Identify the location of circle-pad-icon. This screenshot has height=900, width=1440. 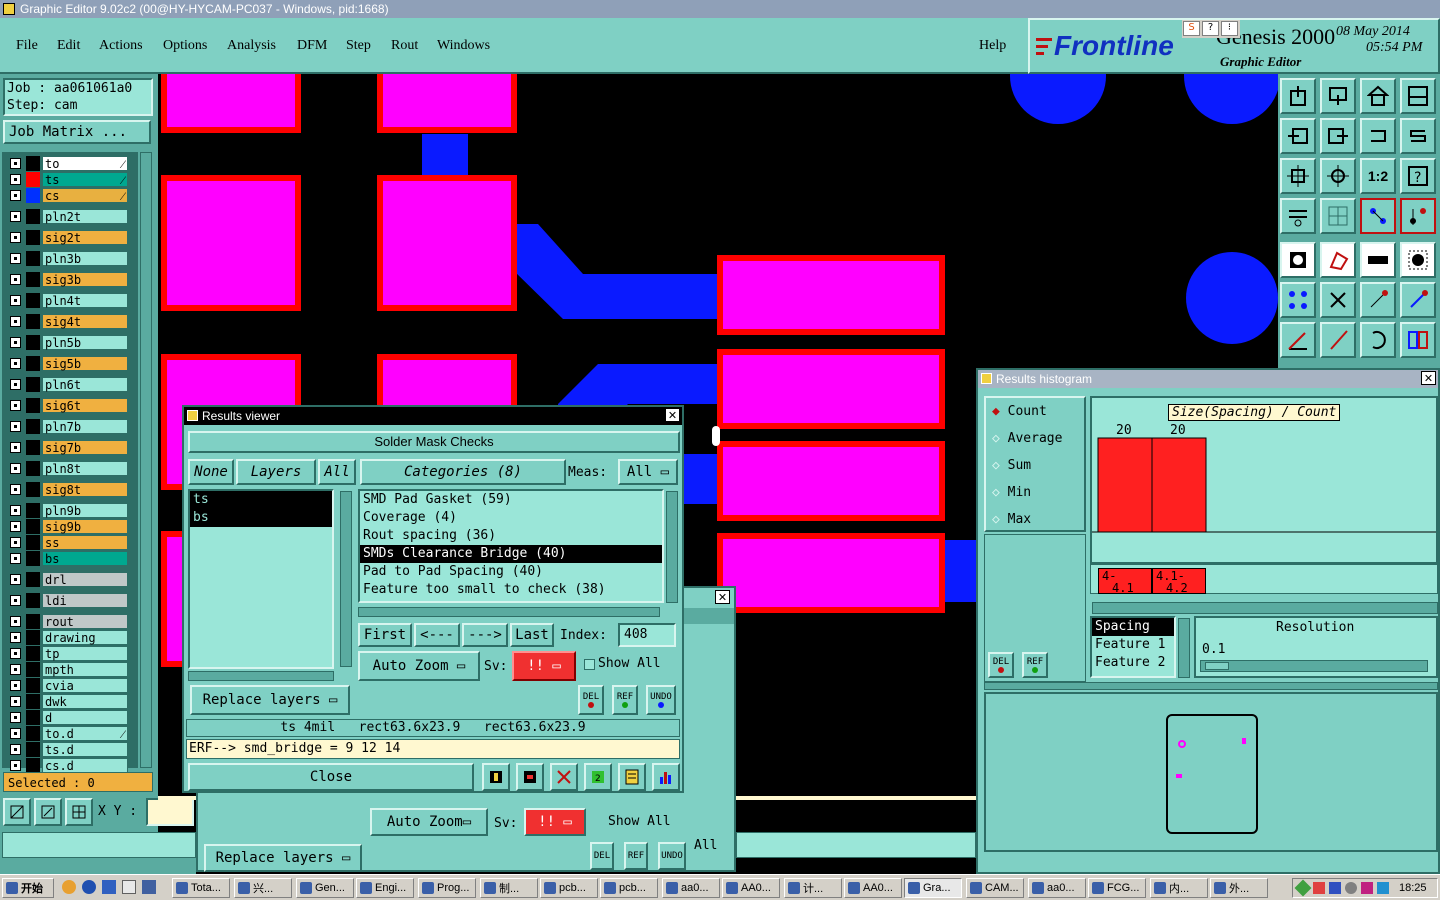
(1418, 260).